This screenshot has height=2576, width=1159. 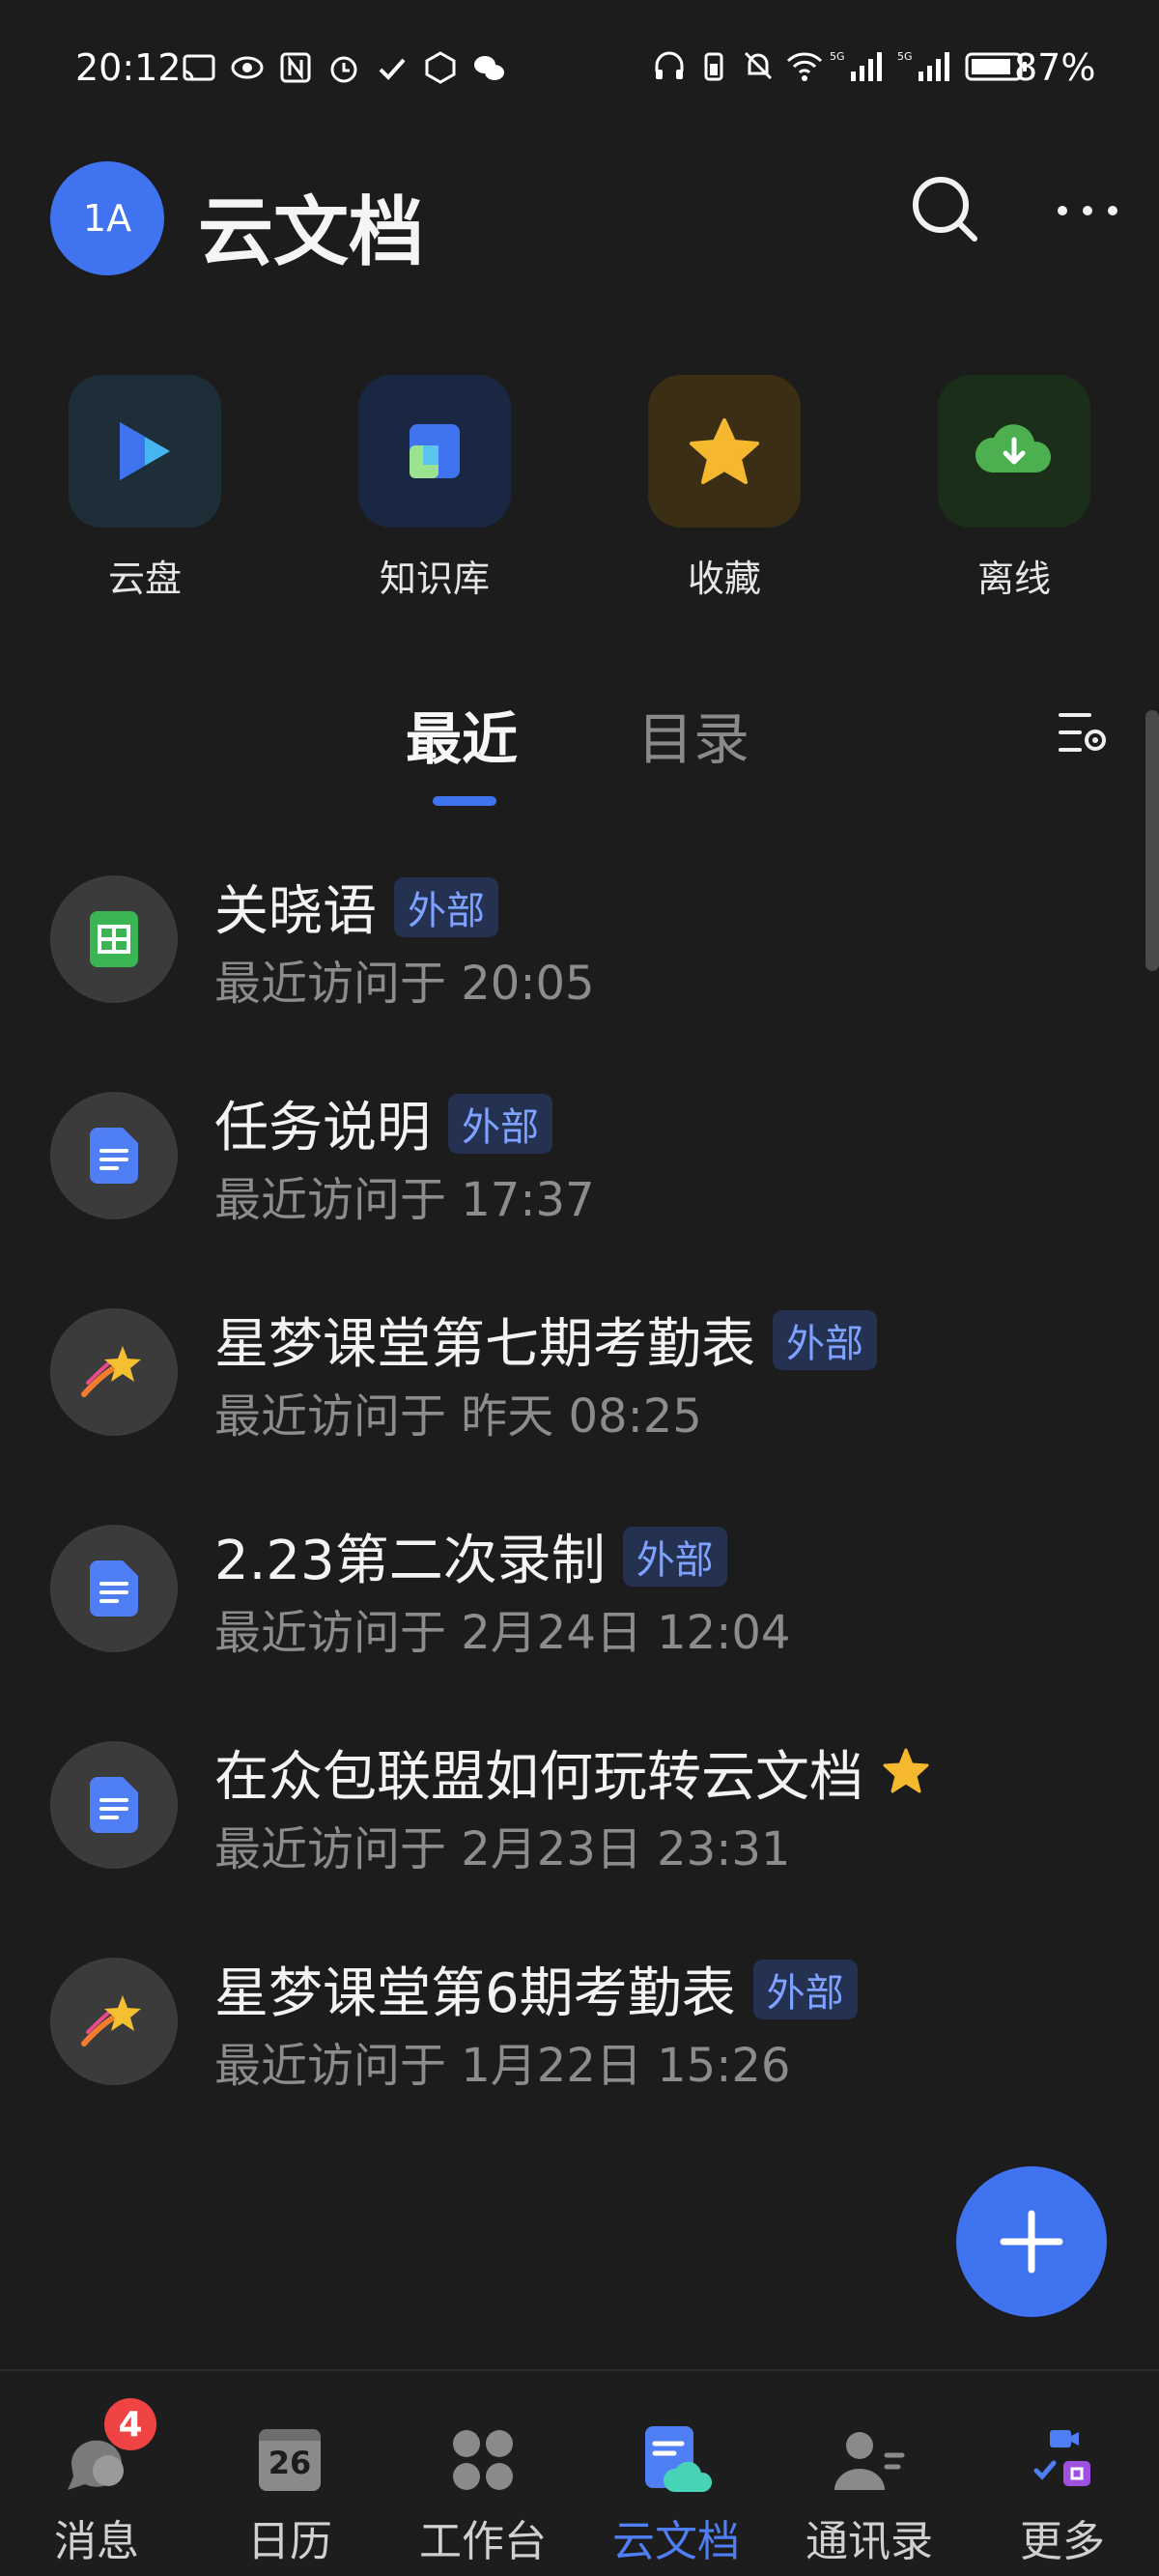 I want to click on document-title: 任务说明, so click(x=322, y=1128).